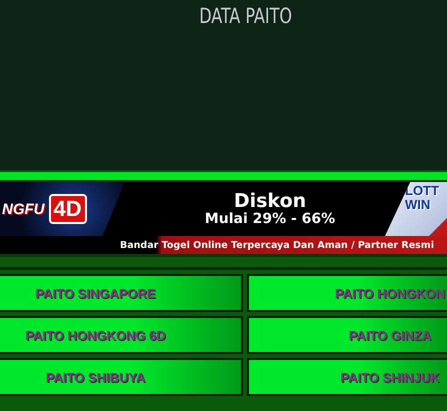 The width and height of the screenshot is (447, 411). What do you see at coordinates (23, 209) in the screenshot?
I see `logo-text: NGFU` at bounding box center [23, 209].